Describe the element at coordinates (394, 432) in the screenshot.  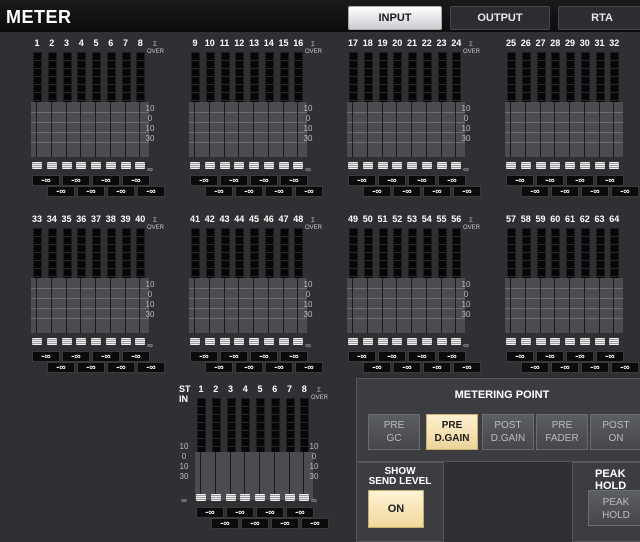
I see `metering-pre-gc-button: PRE GC` at that location.